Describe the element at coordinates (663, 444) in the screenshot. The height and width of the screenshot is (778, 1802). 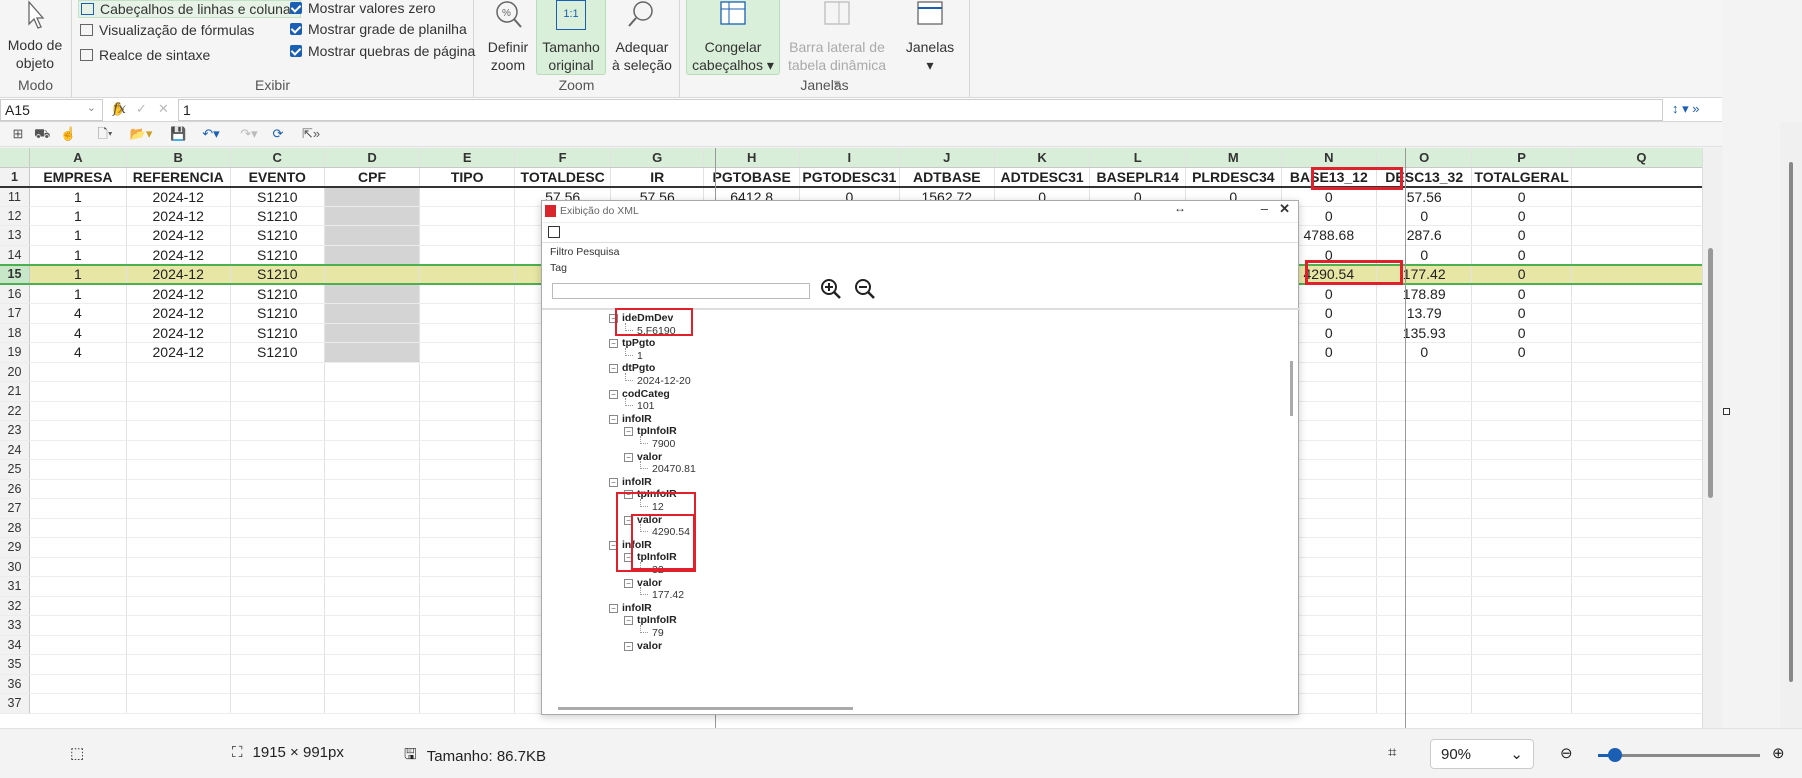
I see `xml-value-node: 7900` at that location.